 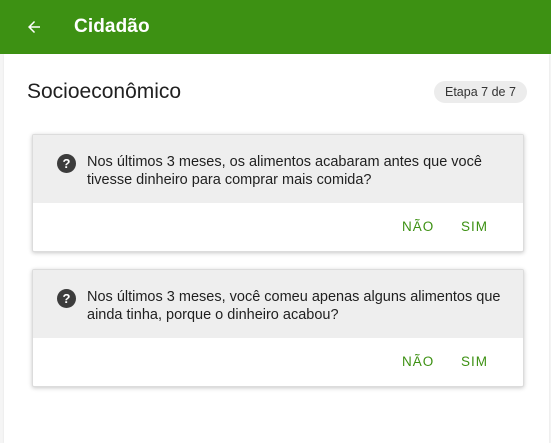 What do you see at coordinates (112, 26) in the screenshot?
I see `app-title: Cidadão` at bounding box center [112, 26].